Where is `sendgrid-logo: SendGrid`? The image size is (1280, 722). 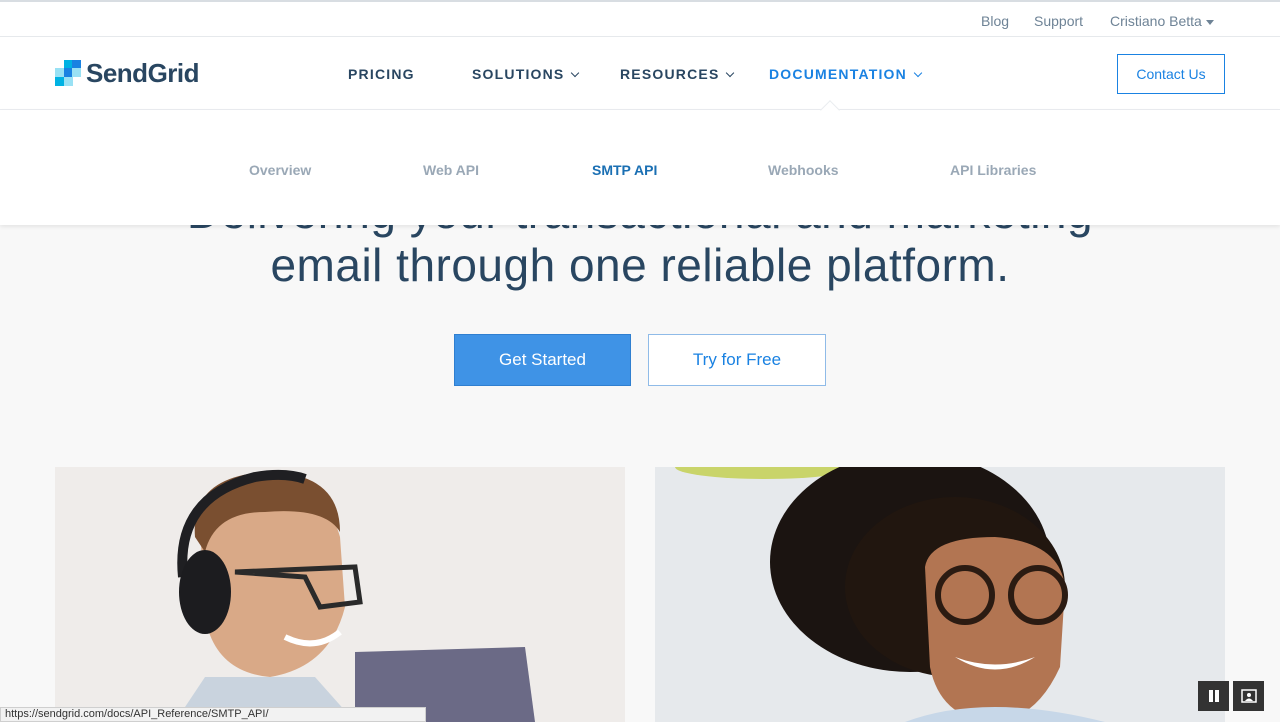
sendgrid-logo: SendGrid is located at coordinates (127, 72).